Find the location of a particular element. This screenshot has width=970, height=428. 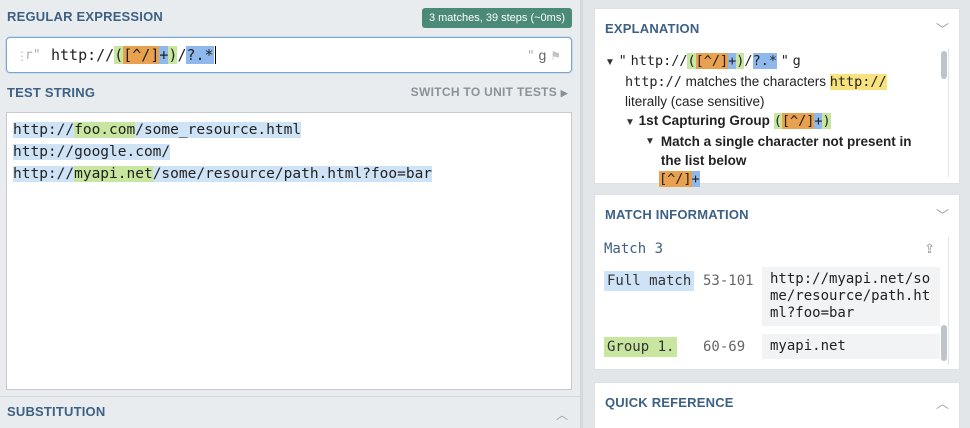

explanation-group-line: ▼ 1st Capturing Group ([^/]+) is located at coordinates (772, 121).